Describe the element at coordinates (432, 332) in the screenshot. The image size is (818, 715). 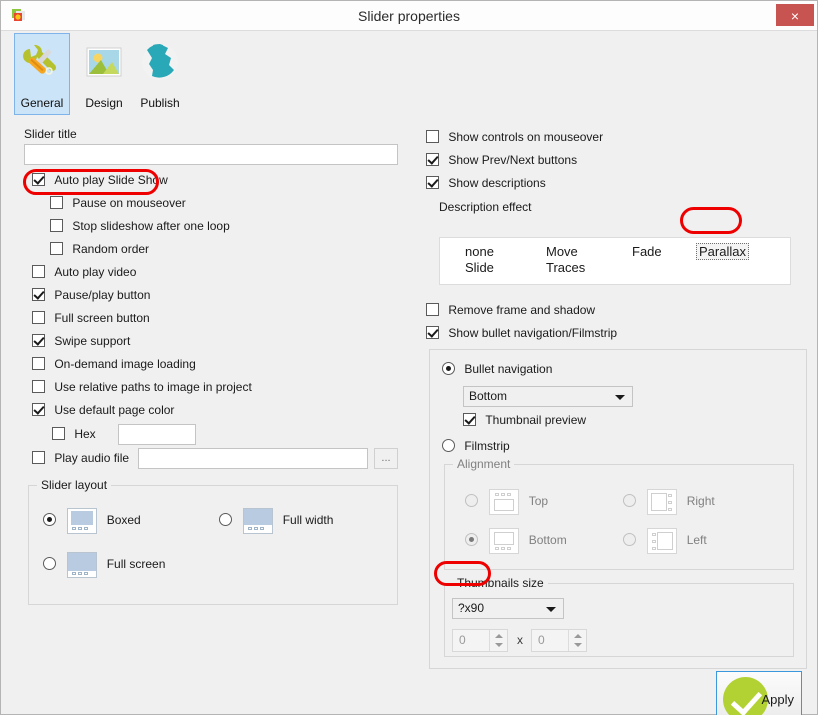
I see `show-bullet-nav-checkbox` at that location.